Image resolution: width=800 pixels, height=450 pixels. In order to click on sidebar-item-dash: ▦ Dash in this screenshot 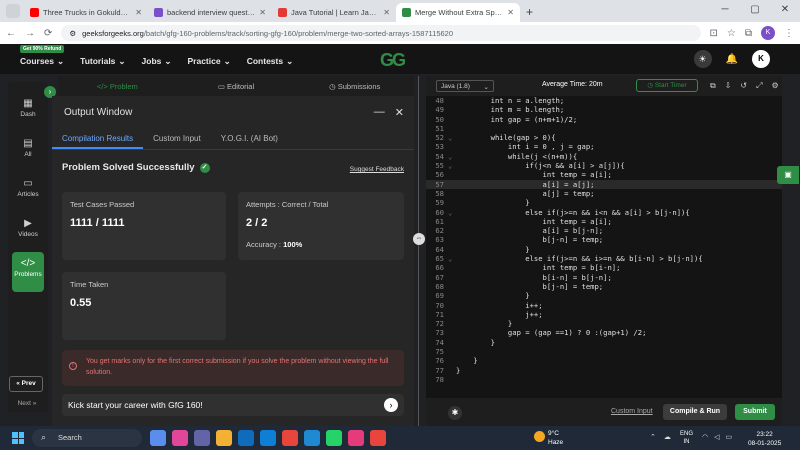, I will do `click(28, 112)`.